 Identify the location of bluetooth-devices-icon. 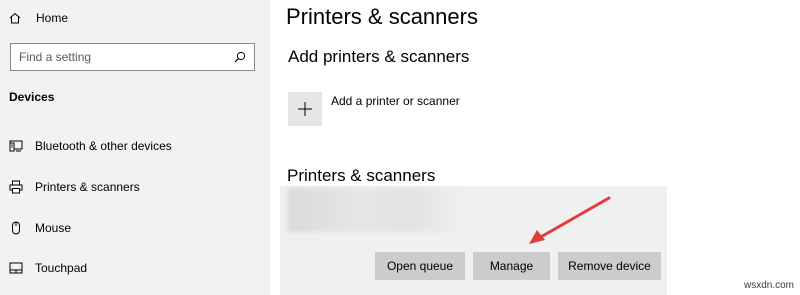
(16, 146).